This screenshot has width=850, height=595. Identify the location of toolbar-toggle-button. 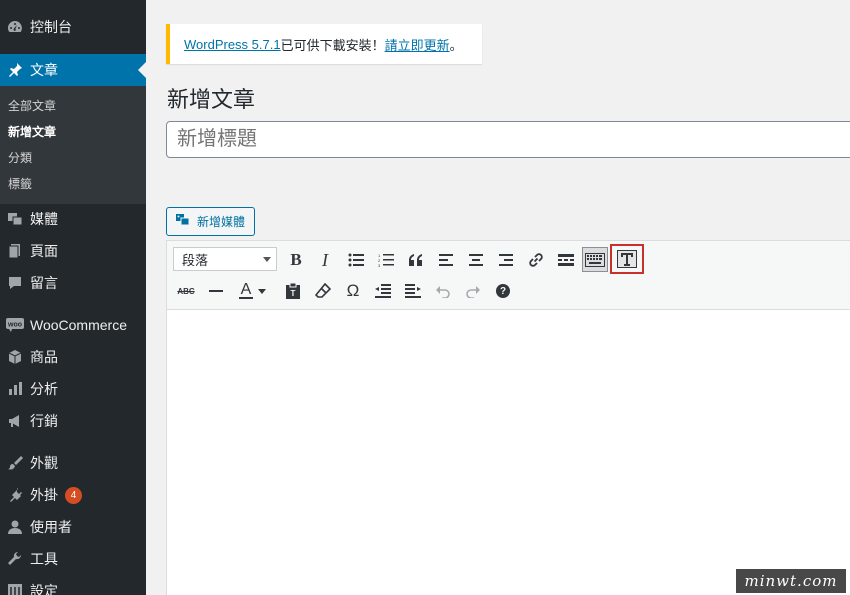
(595, 259).